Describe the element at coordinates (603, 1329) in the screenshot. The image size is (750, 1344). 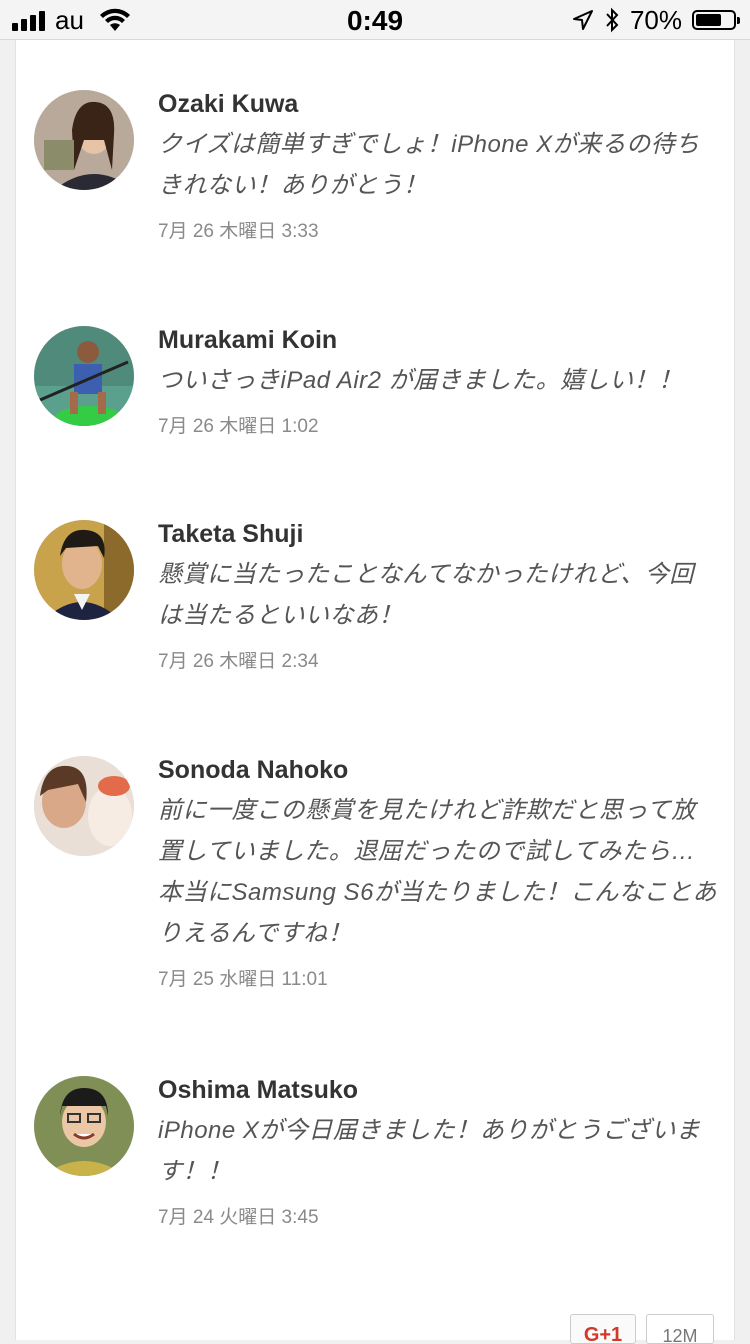
I see `google-plus-button: G+1` at that location.